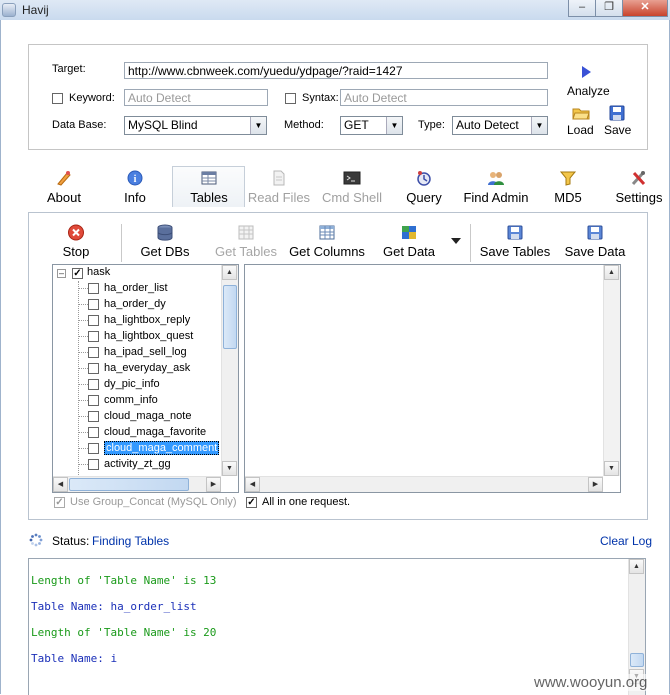 The height and width of the screenshot is (695, 670). Describe the element at coordinates (209, 187) in the screenshot. I see `tab-tables: Tables` at that location.